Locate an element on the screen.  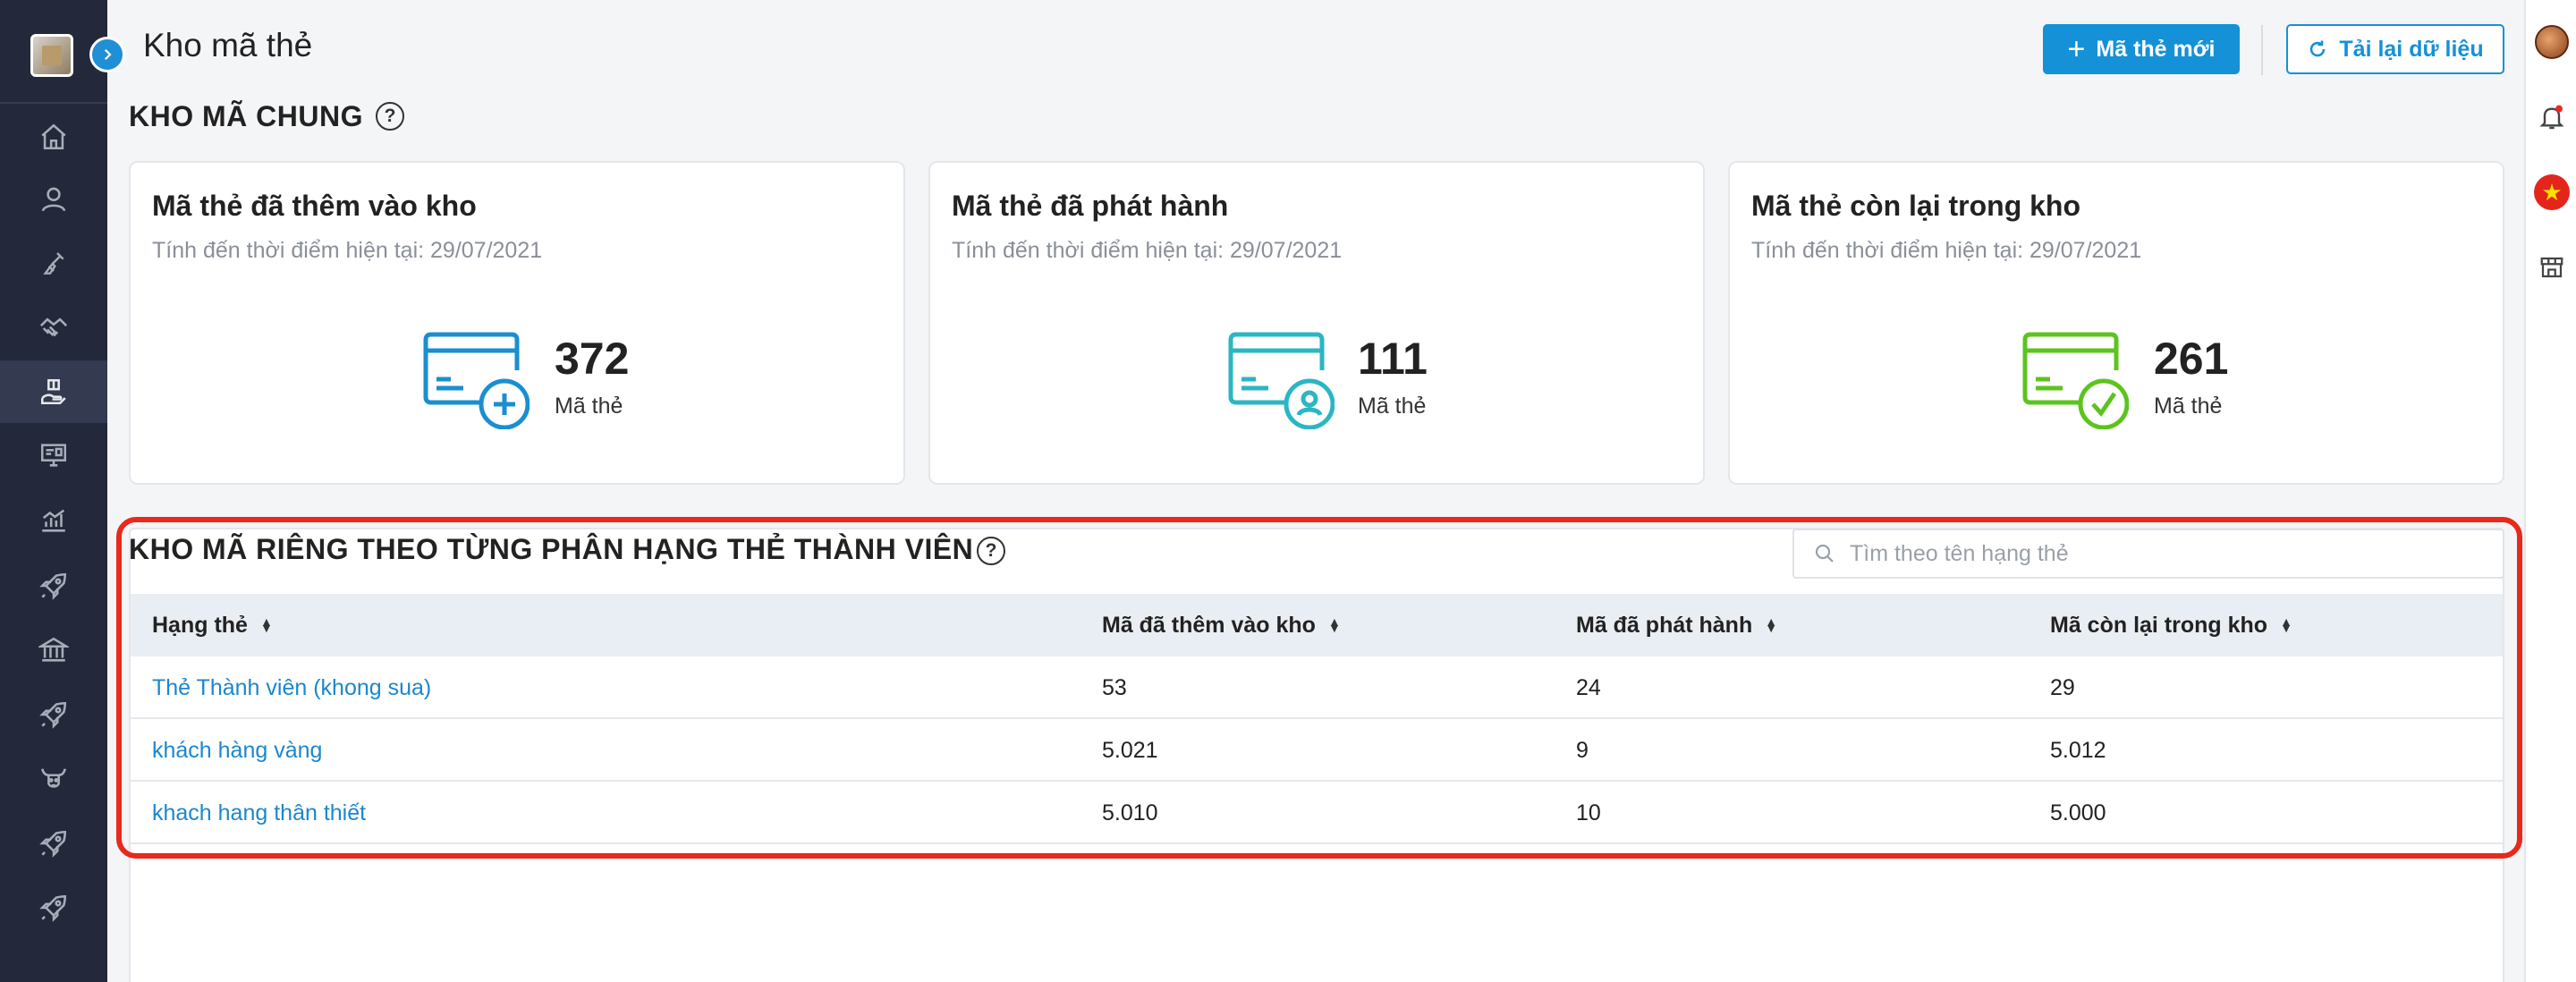
sidebar-expand-button is located at coordinates (107, 54).